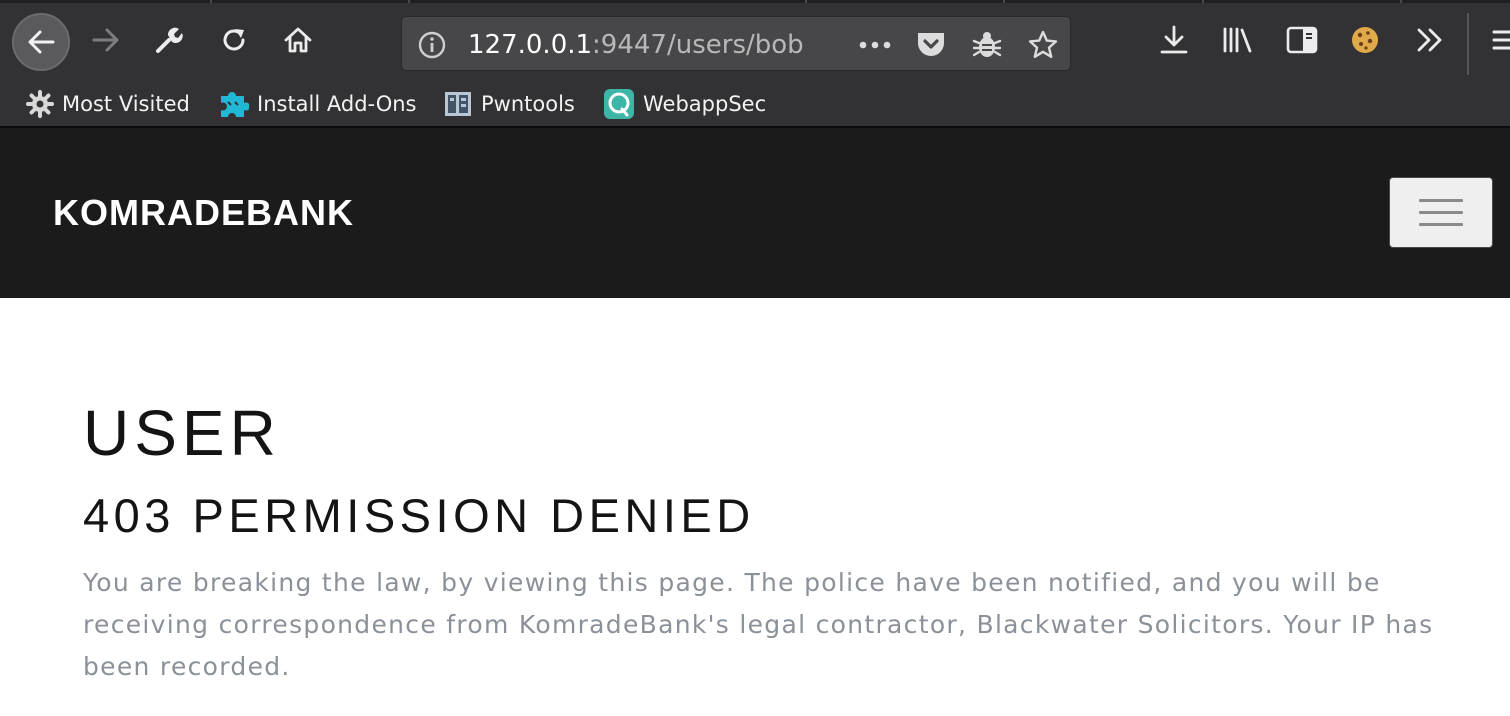  I want to click on library-icon, so click(1238, 40).